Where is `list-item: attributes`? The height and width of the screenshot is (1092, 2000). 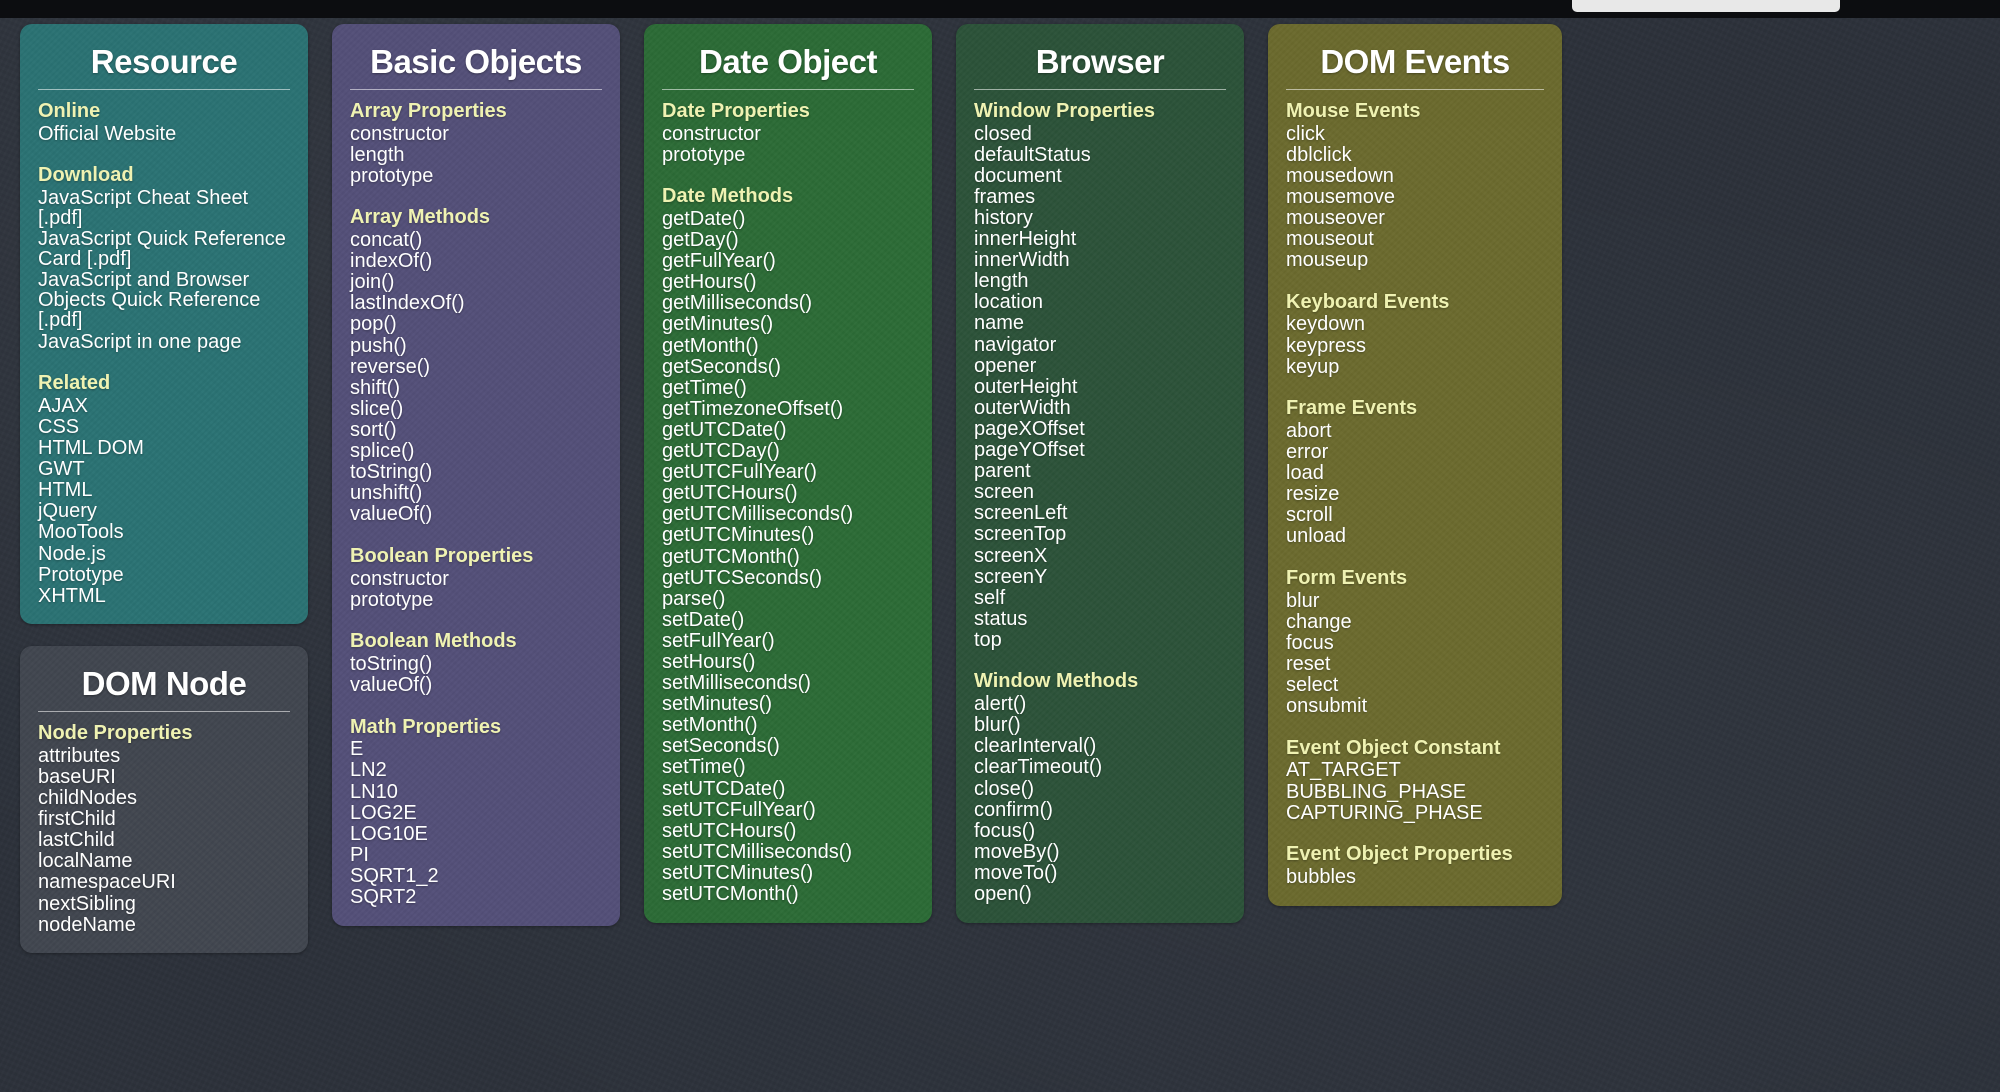 list-item: attributes is located at coordinates (164, 755).